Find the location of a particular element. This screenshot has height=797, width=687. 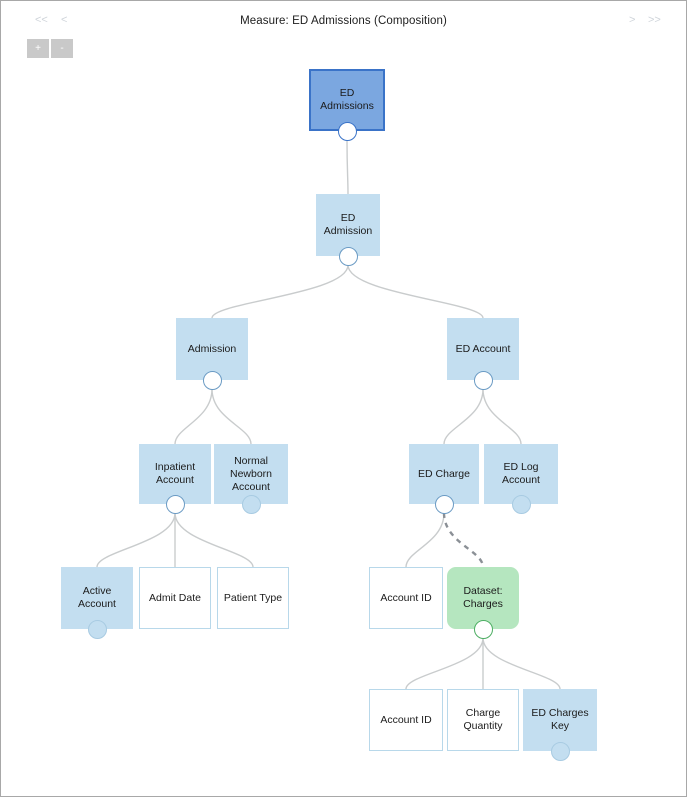

node-toggle-collapsed-active-account is located at coordinates (97, 629).